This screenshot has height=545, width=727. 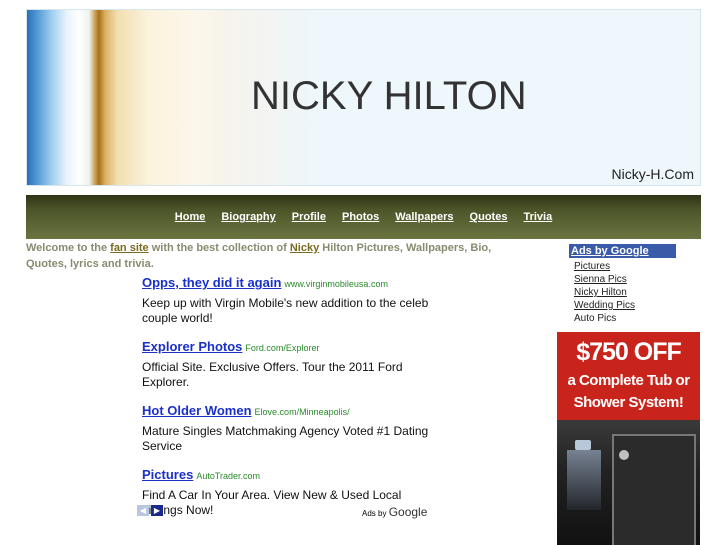 What do you see at coordinates (628, 380) in the screenshot?
I see `promo-line-2: a Complete Tub or` at bounding box center [628, 380].